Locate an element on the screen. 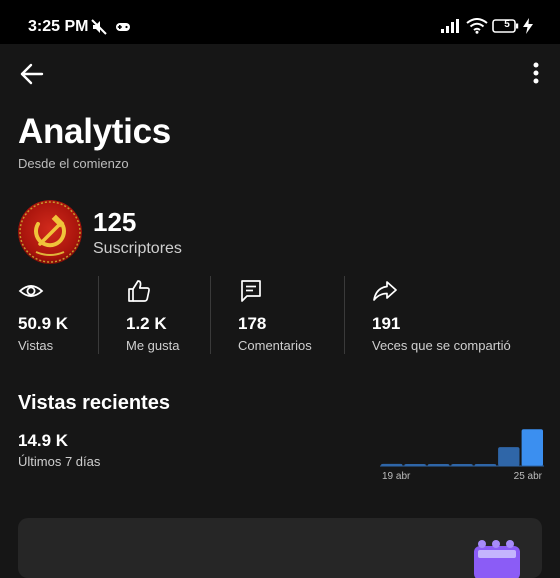 Image resolution: width=560 pixels, height=578 pixels. recent-views-period: Últimos 7 días is located at coordinates (59, 461).